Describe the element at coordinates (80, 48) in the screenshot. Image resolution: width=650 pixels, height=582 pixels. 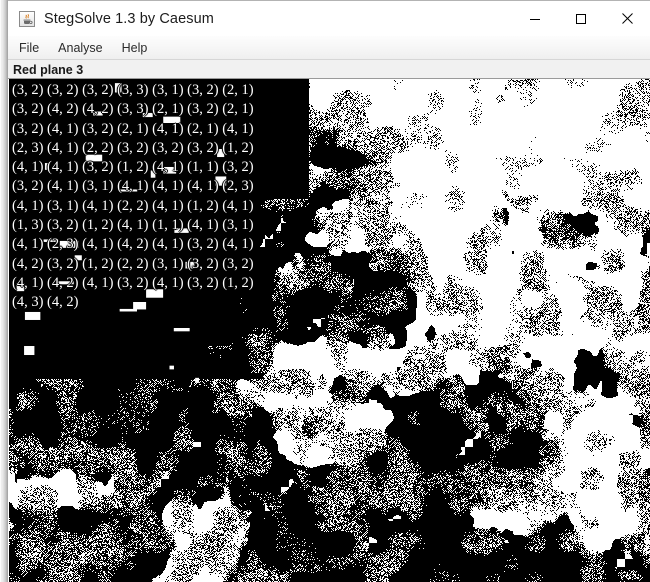
I see `menu-item-analyse: Analyse` at that location.